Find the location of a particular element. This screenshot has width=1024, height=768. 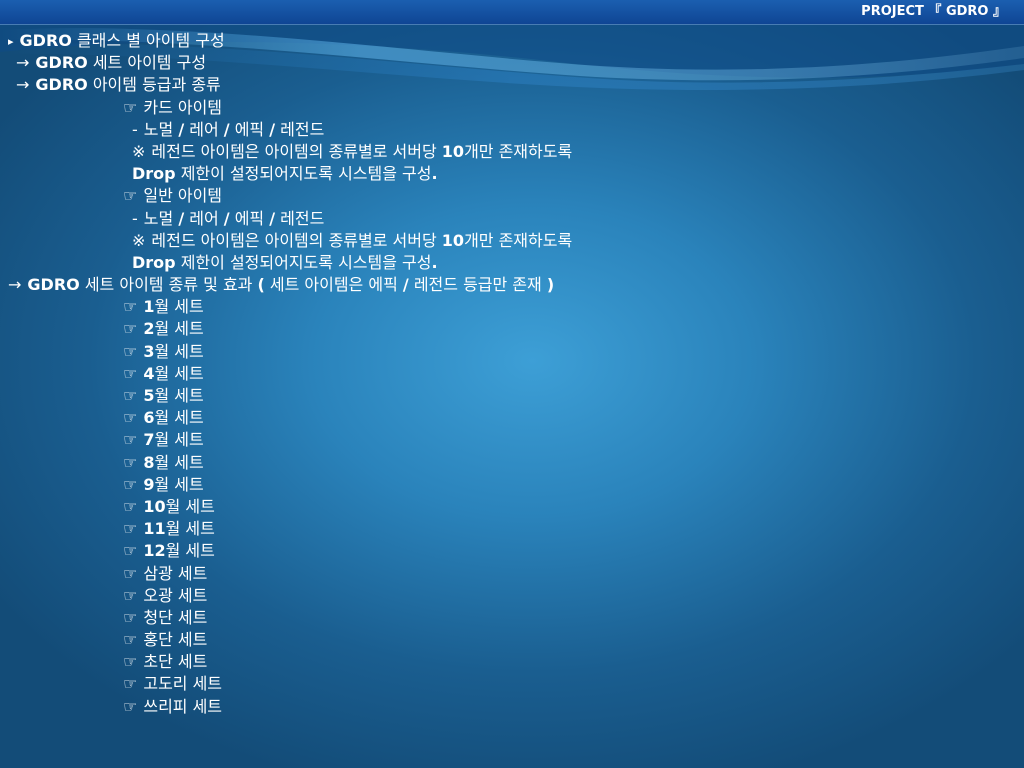

outline-line: ☞ 5월 세트 is located at coordinates (513, 396).